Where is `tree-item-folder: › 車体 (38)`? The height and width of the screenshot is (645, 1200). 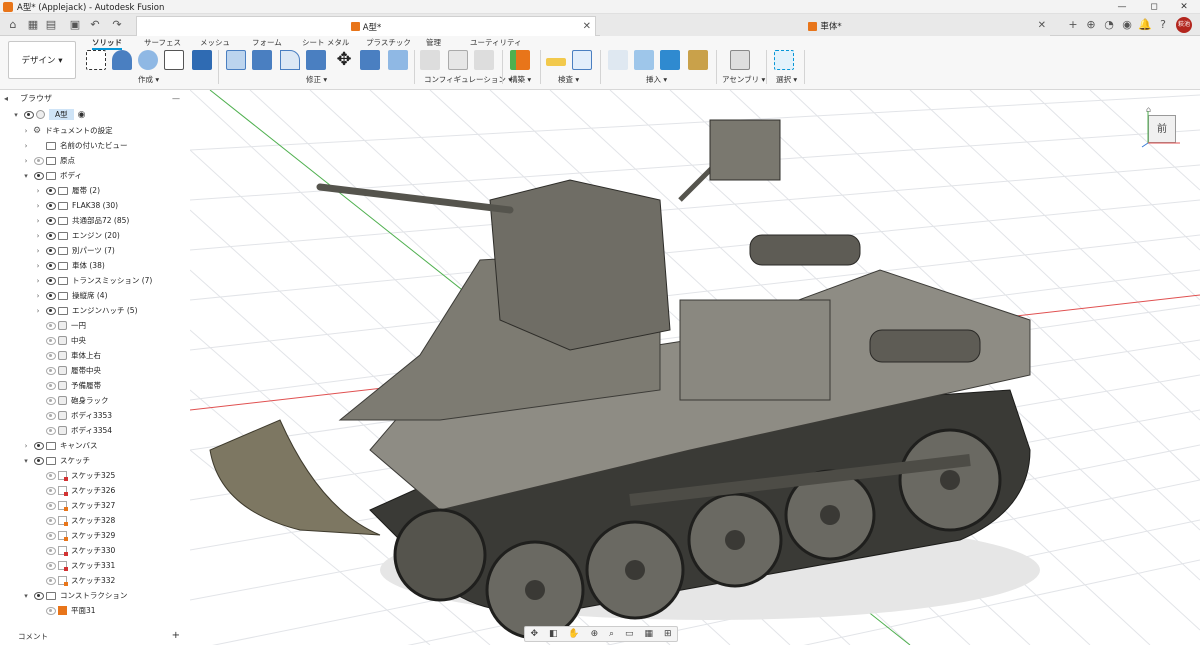
tree-item-folder: › 車体 (38) is located at coordinates (69, 265).